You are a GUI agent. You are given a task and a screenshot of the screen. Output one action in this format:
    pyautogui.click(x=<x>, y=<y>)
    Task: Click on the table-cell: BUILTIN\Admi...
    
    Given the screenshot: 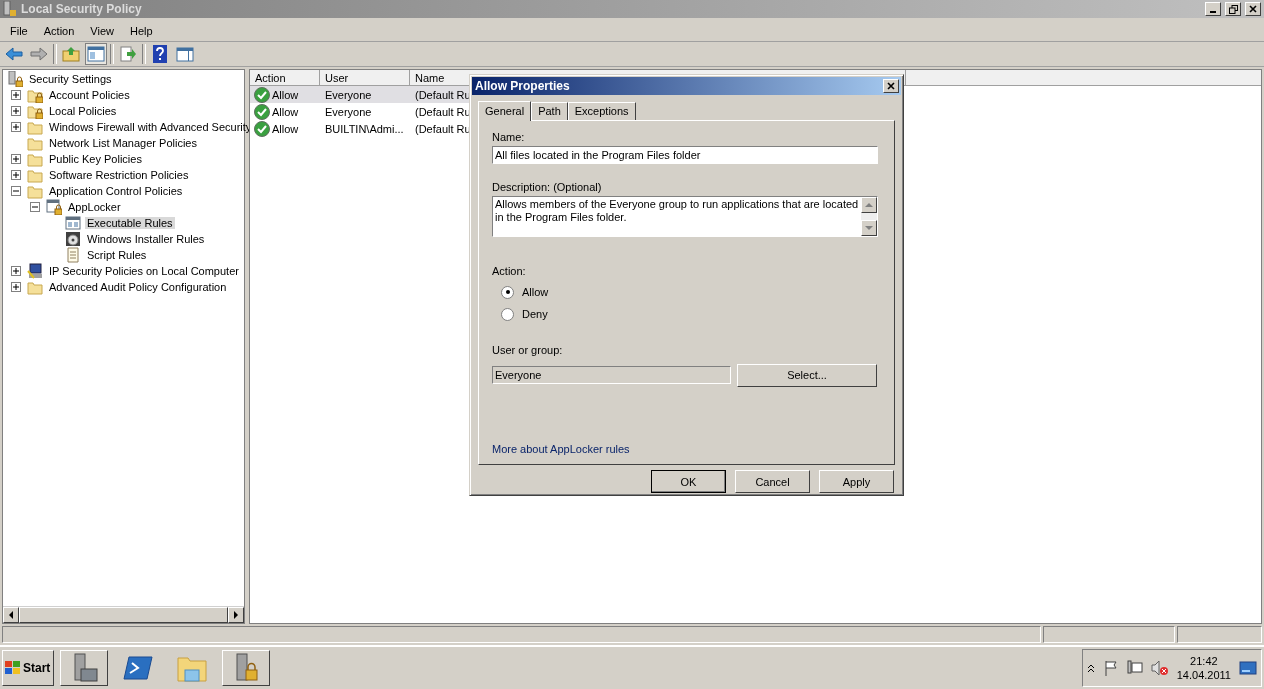 What is the action you would take?
    pyautogui.click(x=364, y=128)
    